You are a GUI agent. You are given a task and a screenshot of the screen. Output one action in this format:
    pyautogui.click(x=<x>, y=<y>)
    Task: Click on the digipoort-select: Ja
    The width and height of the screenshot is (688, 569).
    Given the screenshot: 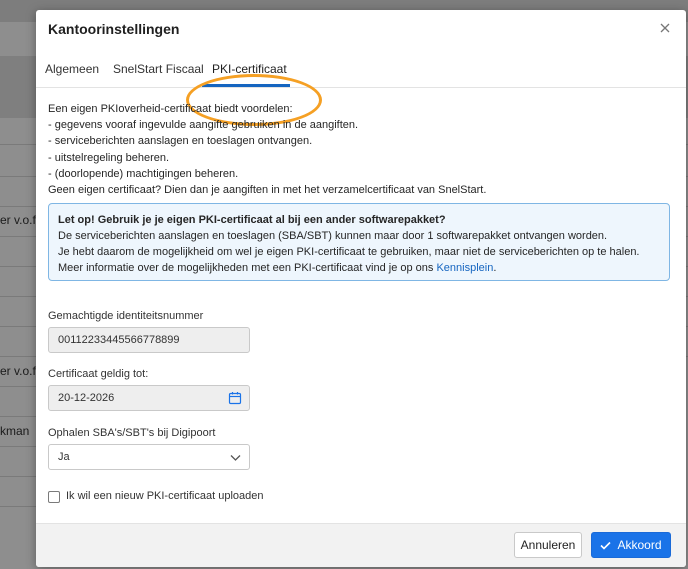 What is the action you would take?
    pyautogui.click(x=149, y=457)
    